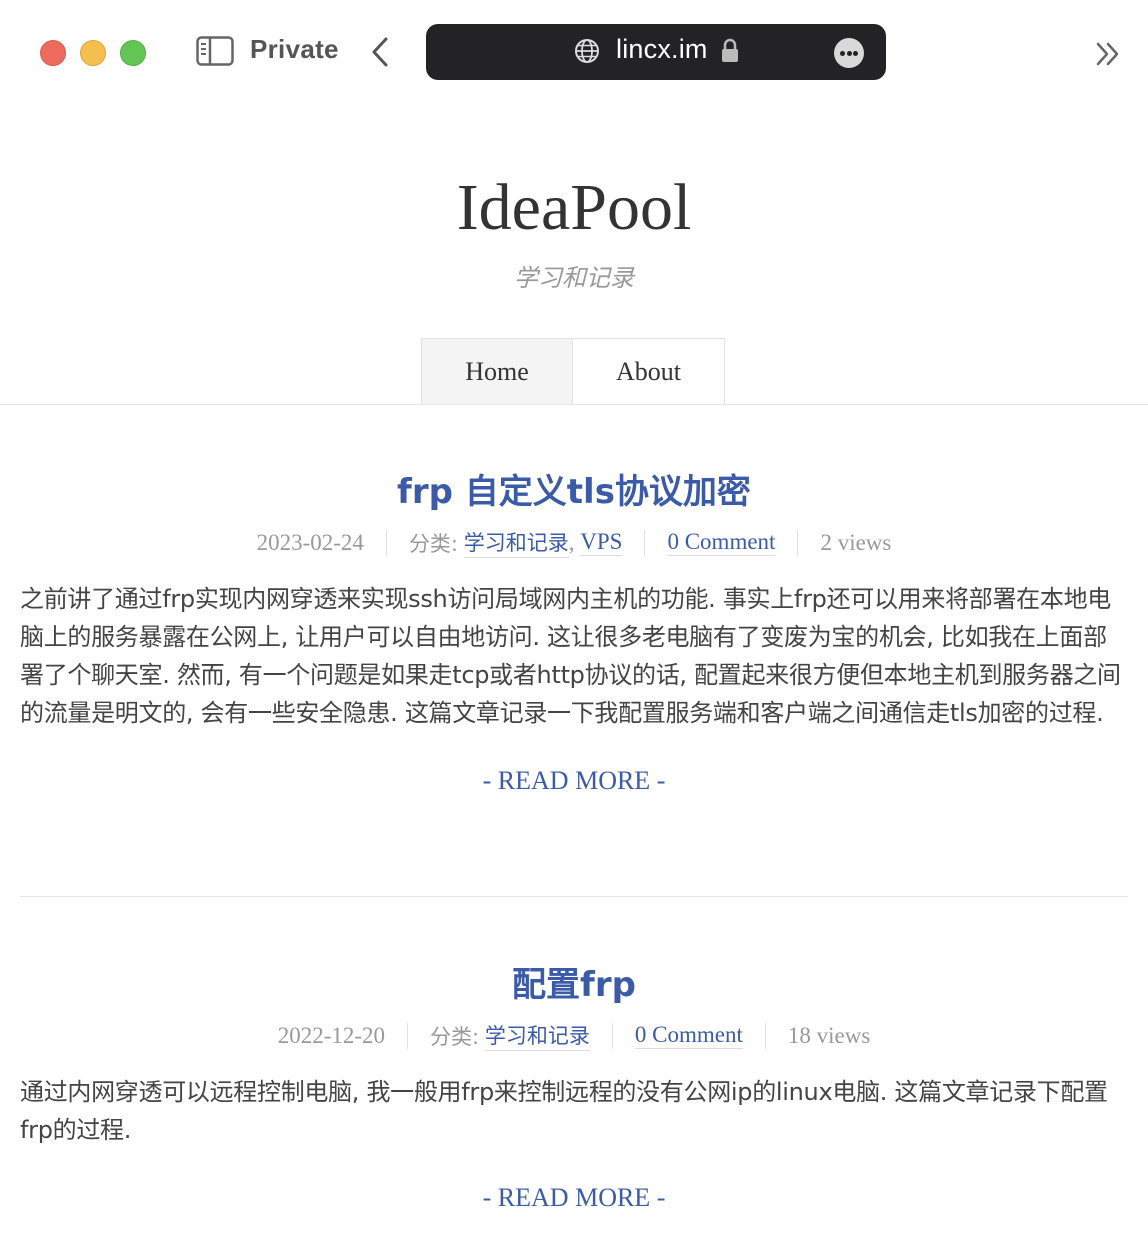  What do you see at coordinates (849, 53) in the screenshot?
I see `more-options-icon` at bounding box center [849, 53].